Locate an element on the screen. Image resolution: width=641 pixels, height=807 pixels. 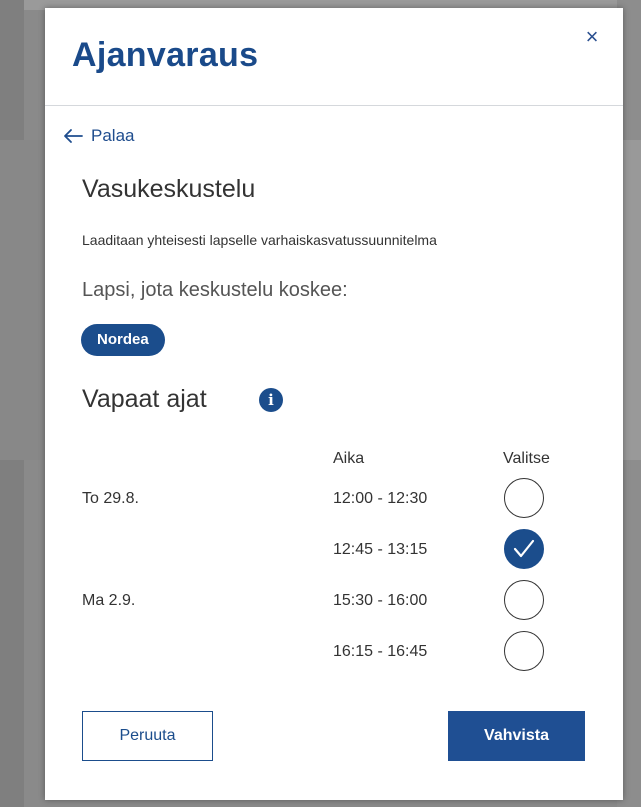
meeting-title: Vasukeskustelu is located at coordinates (169, 189).